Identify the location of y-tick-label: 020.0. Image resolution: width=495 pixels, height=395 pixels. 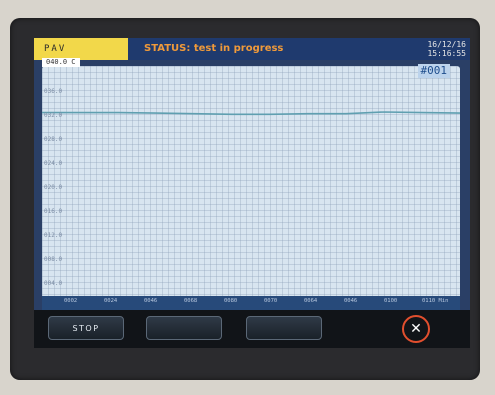
(53, 187).